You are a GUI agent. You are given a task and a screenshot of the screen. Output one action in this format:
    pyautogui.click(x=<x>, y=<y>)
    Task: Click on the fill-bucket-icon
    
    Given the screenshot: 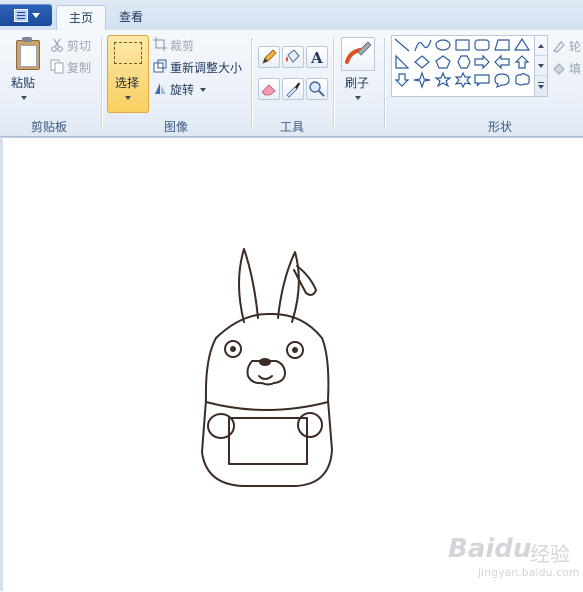 What is the action you would take?
    pyautogui.click(x=293, y=56)
    